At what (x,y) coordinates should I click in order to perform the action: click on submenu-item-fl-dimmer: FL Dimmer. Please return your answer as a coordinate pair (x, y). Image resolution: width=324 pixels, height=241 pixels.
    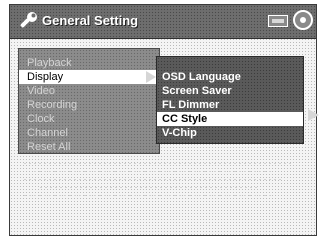
    Looking at the image, I should click on (230, 105).